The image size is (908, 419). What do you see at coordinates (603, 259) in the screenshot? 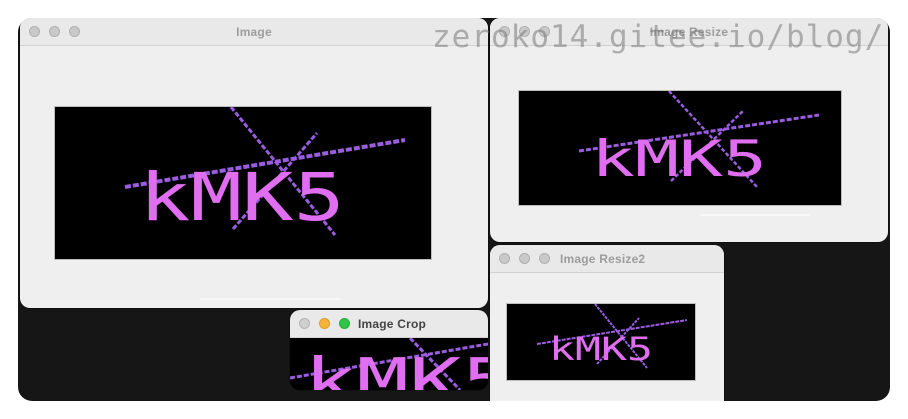
I see `window-title-image-resize2: Image Resize2` at bounding box center [603, 259].